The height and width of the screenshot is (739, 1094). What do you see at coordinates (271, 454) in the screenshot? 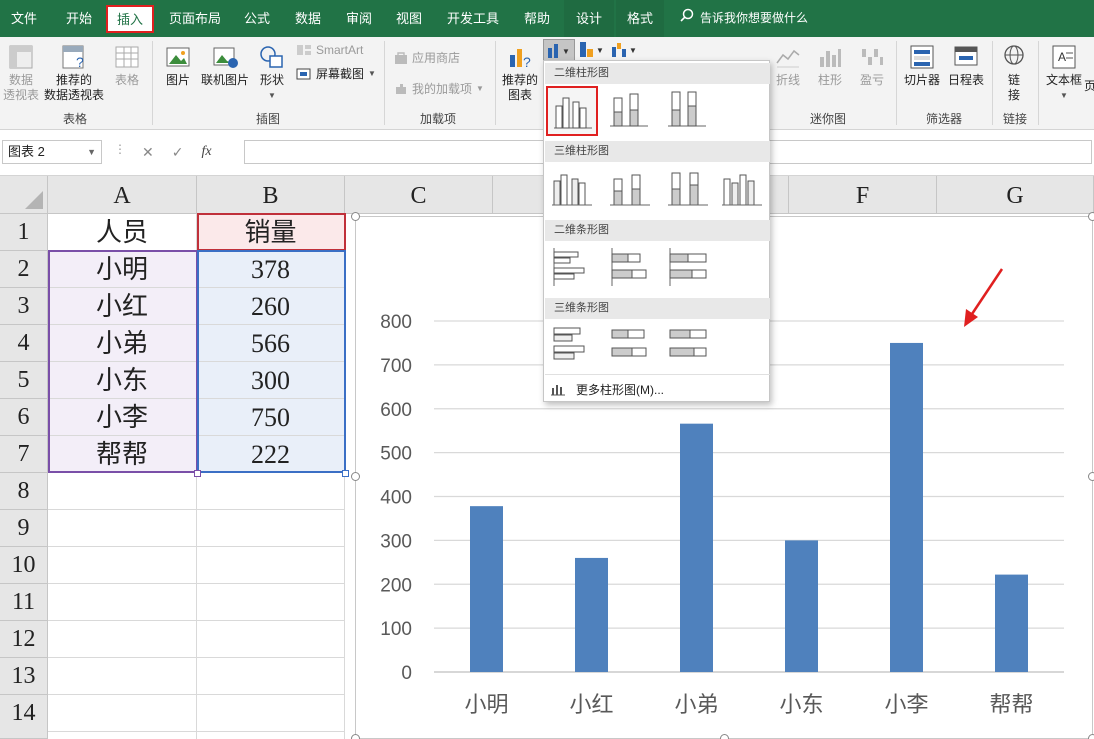
I see `cell-b7: 222` at bounding box center [271, 454].